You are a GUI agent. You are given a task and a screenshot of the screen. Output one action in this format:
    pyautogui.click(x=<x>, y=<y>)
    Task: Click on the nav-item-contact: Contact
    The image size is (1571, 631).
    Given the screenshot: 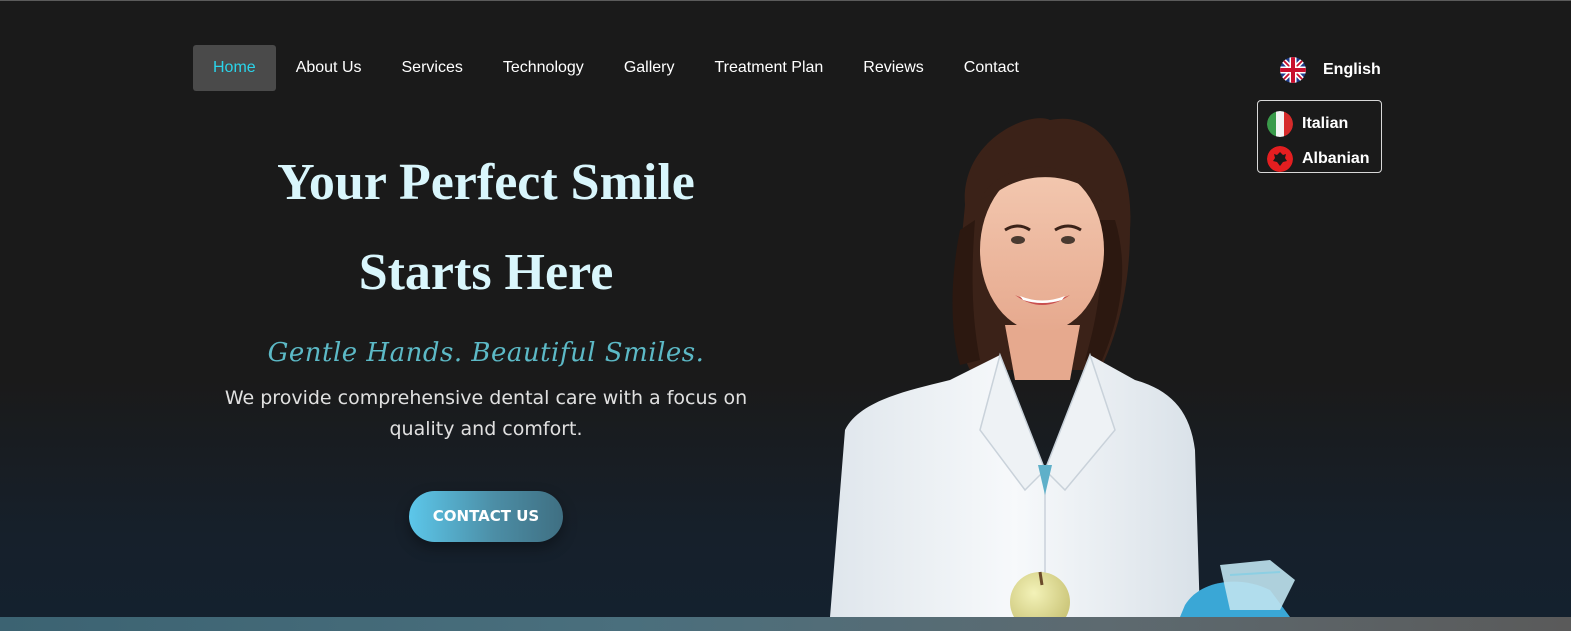 What is the action you would take?
    pyautogui.click(x=991, y=68)
    